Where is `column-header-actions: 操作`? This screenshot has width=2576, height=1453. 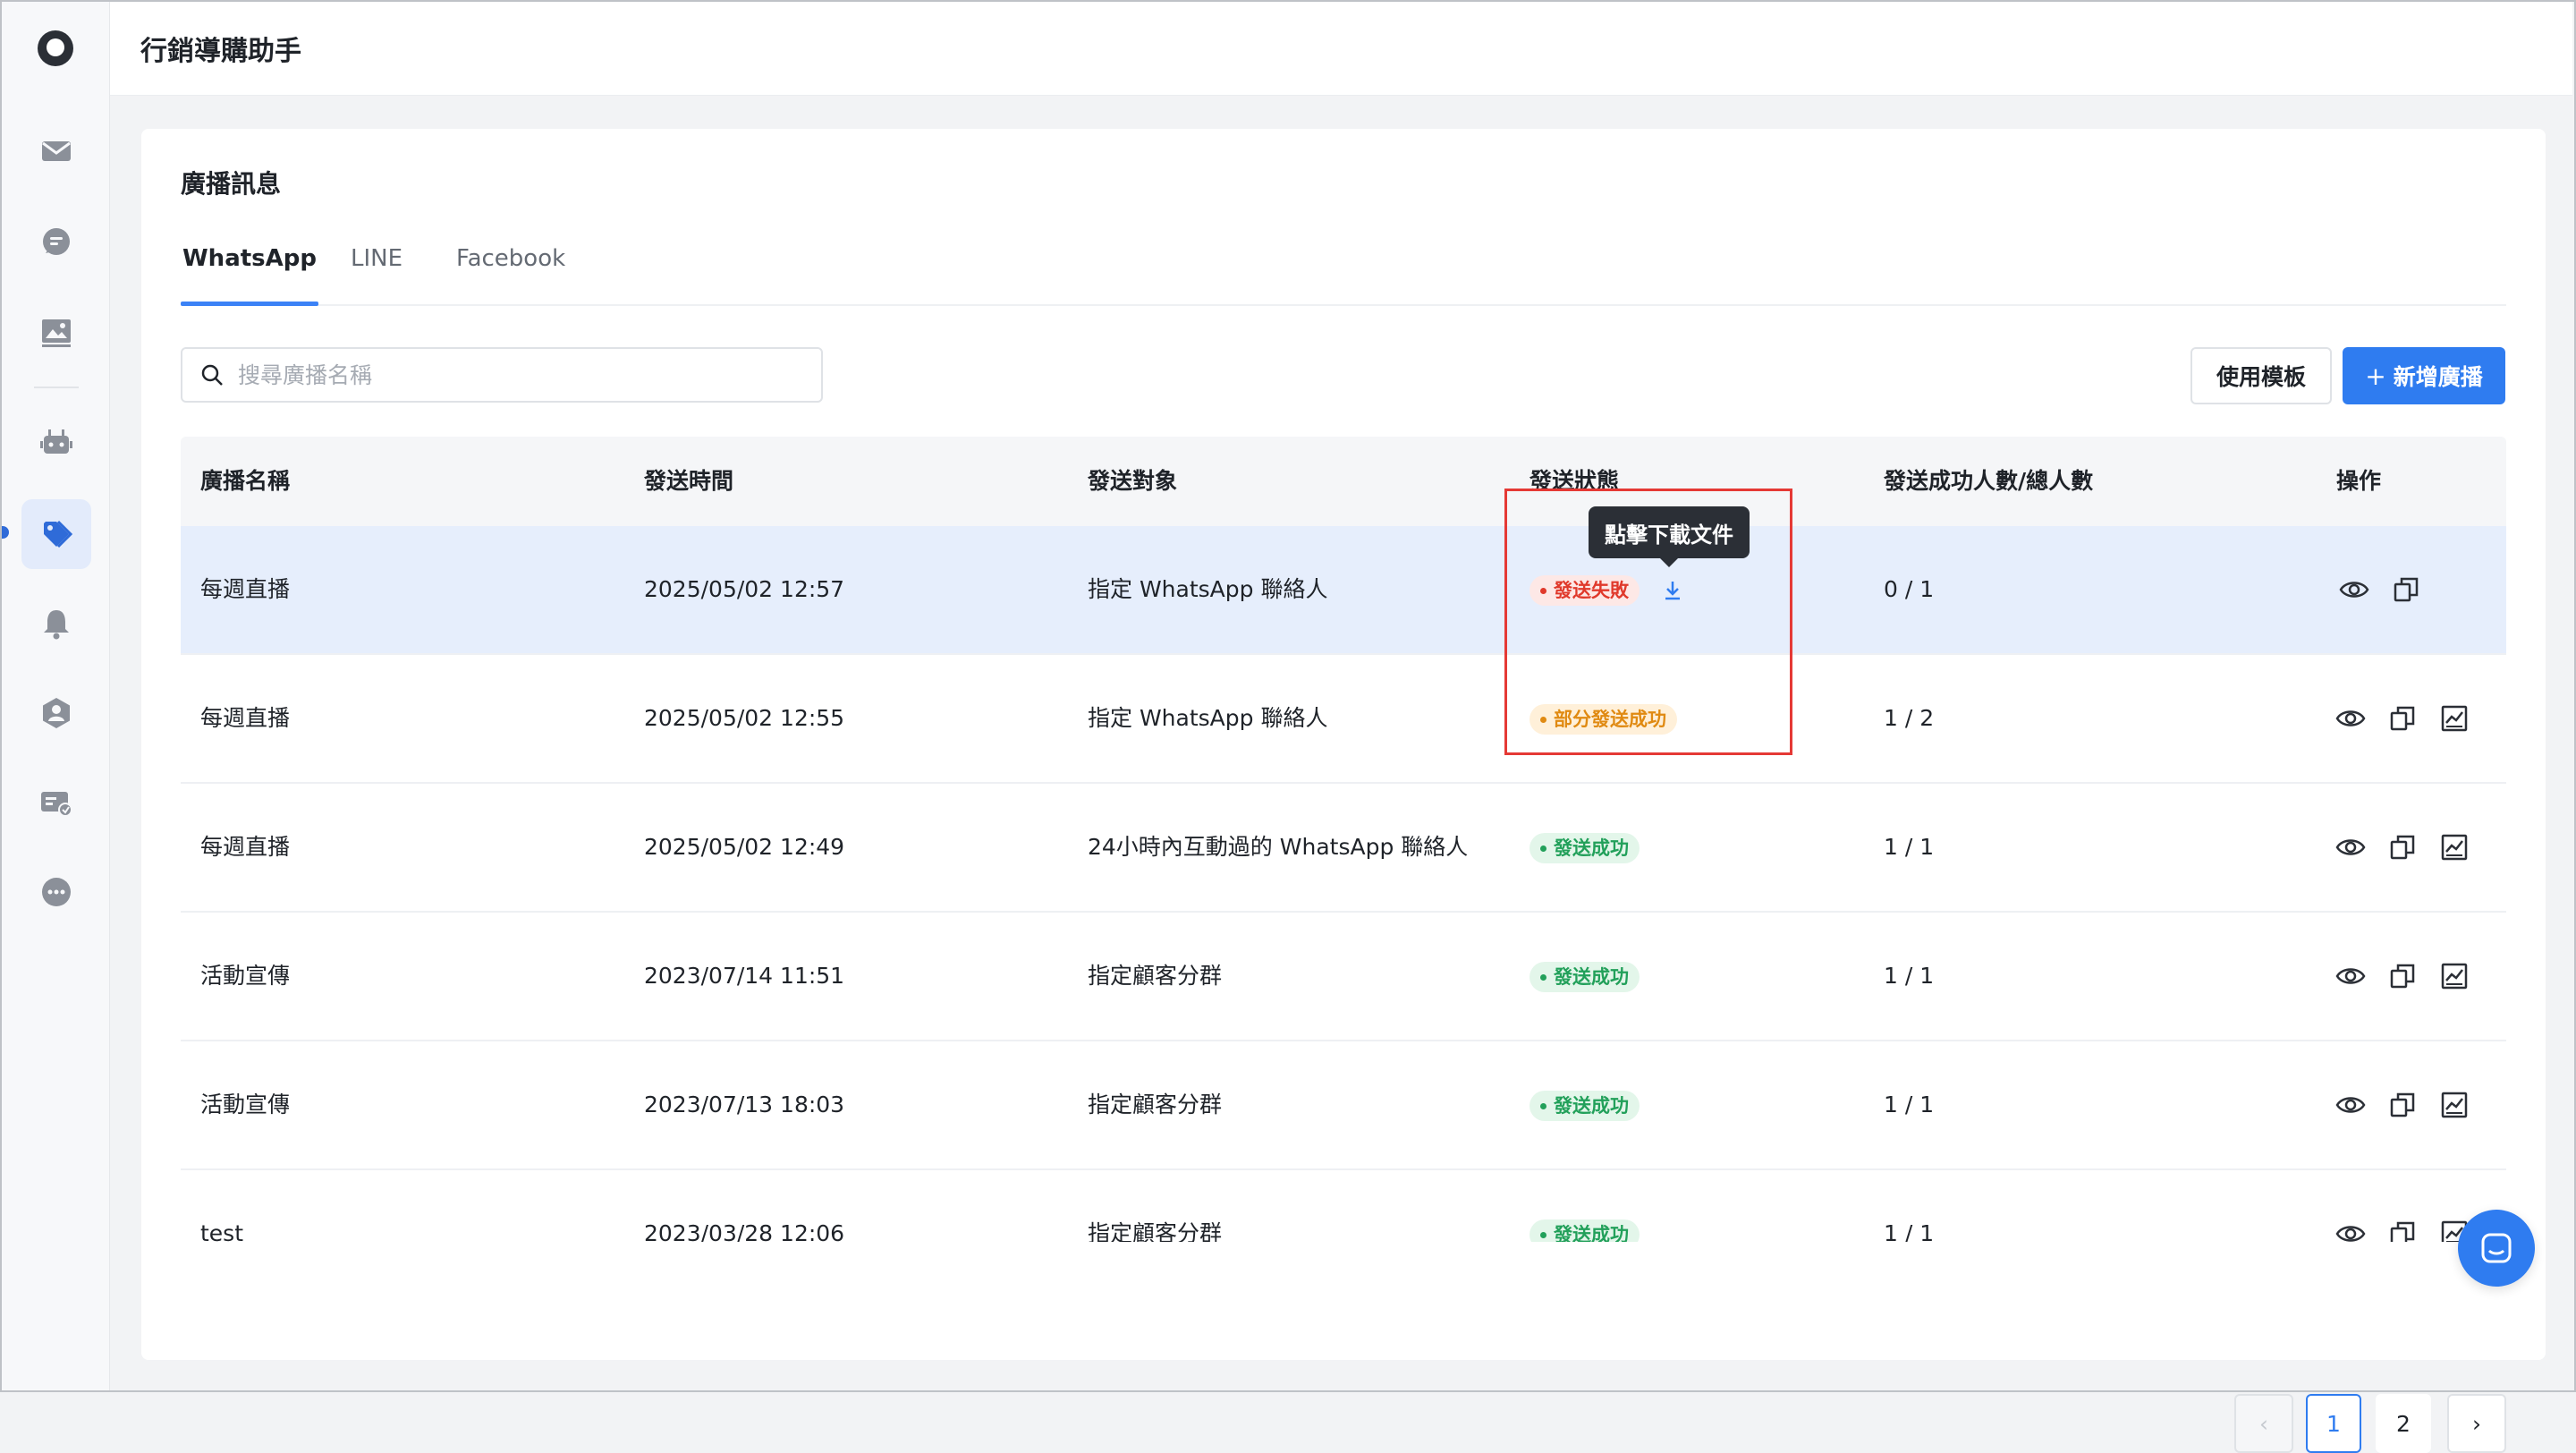 column-header-actions: 操作 is located at coordinates (2359, 481).